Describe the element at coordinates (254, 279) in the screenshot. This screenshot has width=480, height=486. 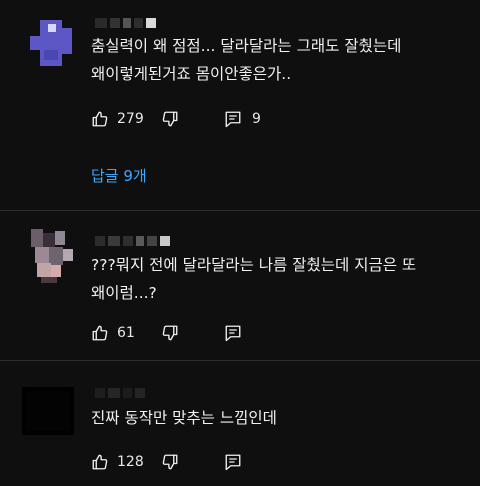
I see `comment-text: ???뭐지 전에 달라달라는 나름 잘췄는데 지금은 또 왜이럼...?` at that location.